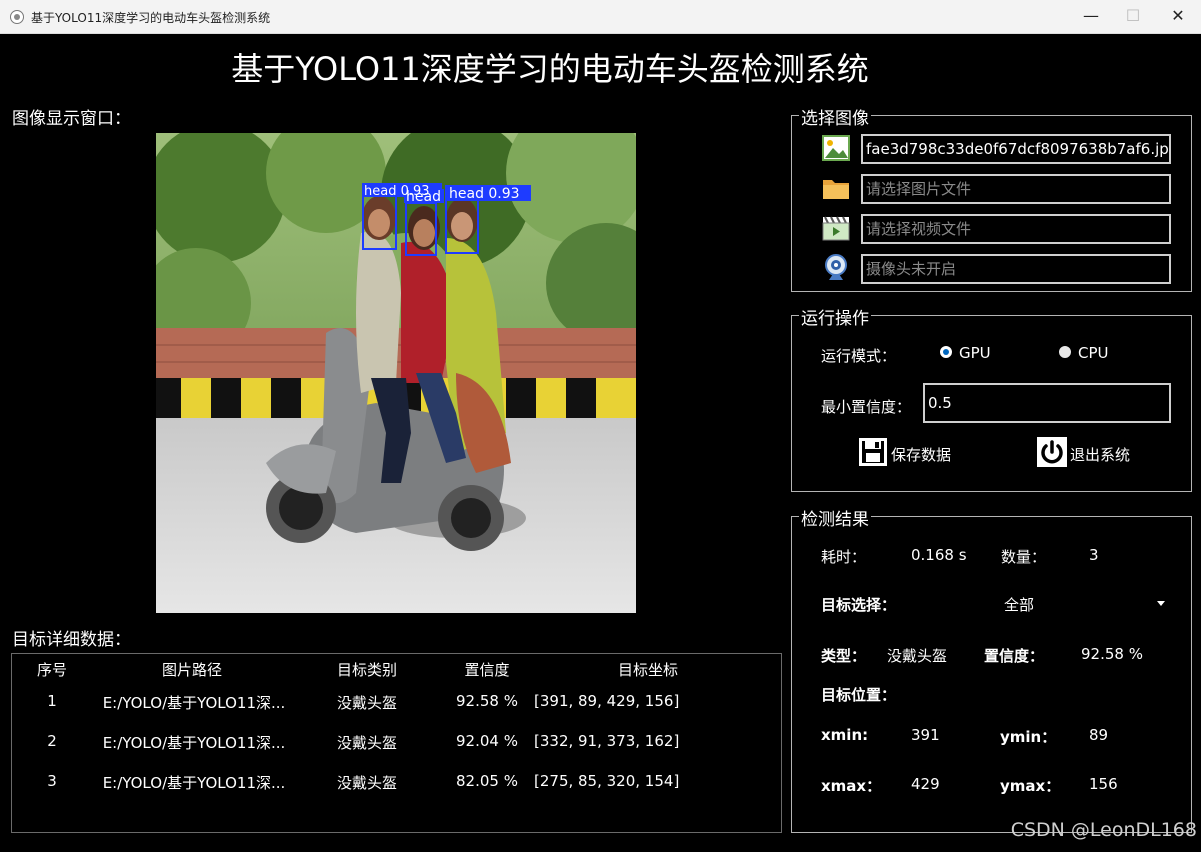  Describe the element at coordinates (1016, 149) in the screenshot. I see `image-file-field: fae3d798c33de0f67dcf8097638b7af6.jpg` at that location.